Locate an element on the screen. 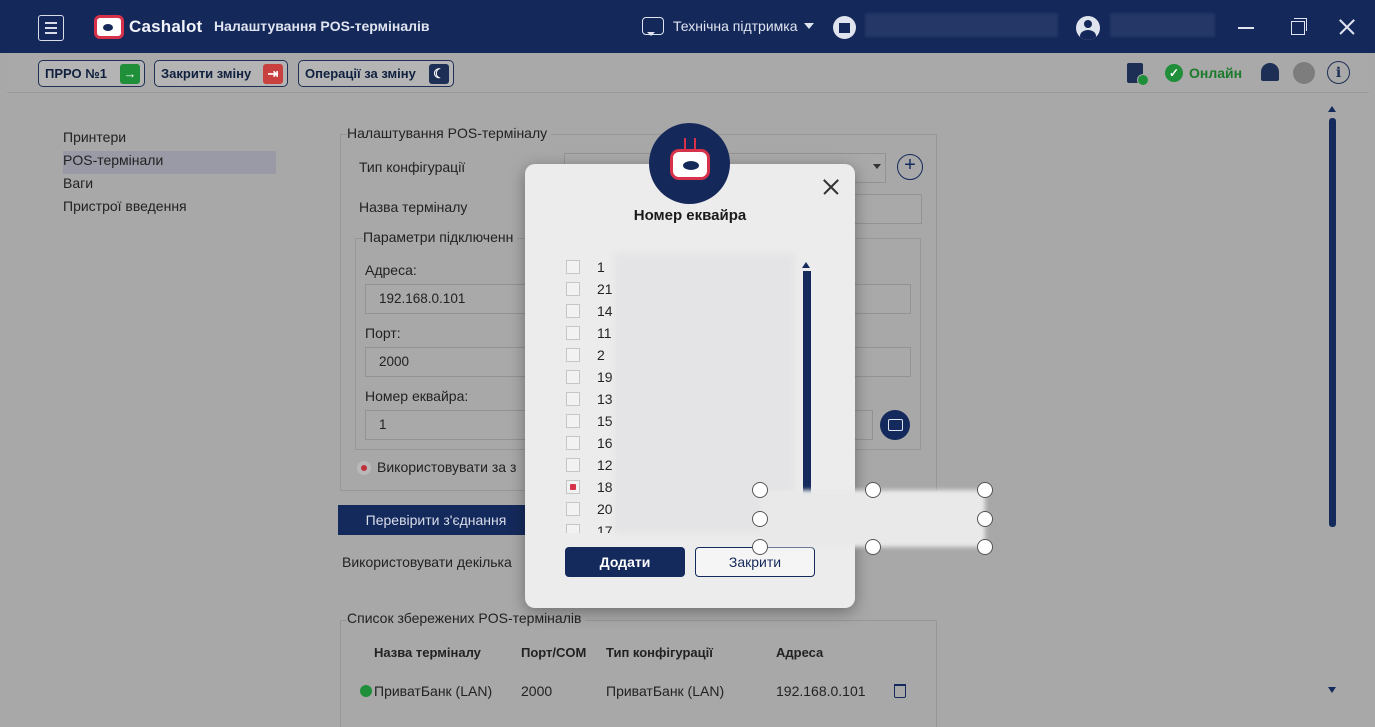 Image resolution: width=1375 pixels, height=727 pixels. acquirer-number: 21 is located at coordinates (605, 289).